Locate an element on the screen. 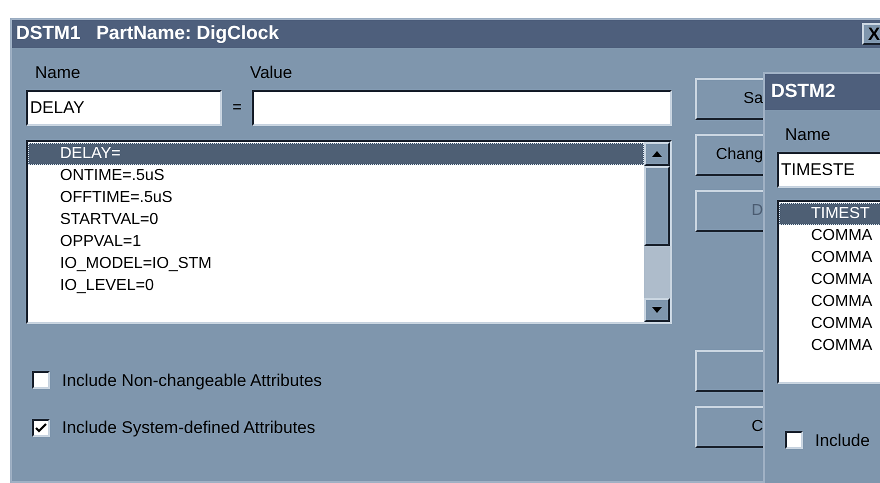 This screenshot has width=880, height=483. checkbox-label: Include System-defined Attributes is located at coordinates (189, 427).